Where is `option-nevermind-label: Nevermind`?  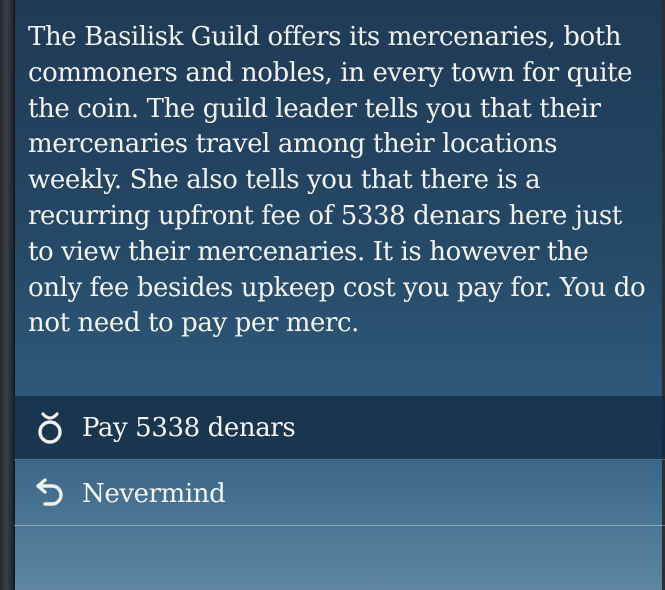 option-nevermind-label: Nevermind is located at coordinates (154, 493).